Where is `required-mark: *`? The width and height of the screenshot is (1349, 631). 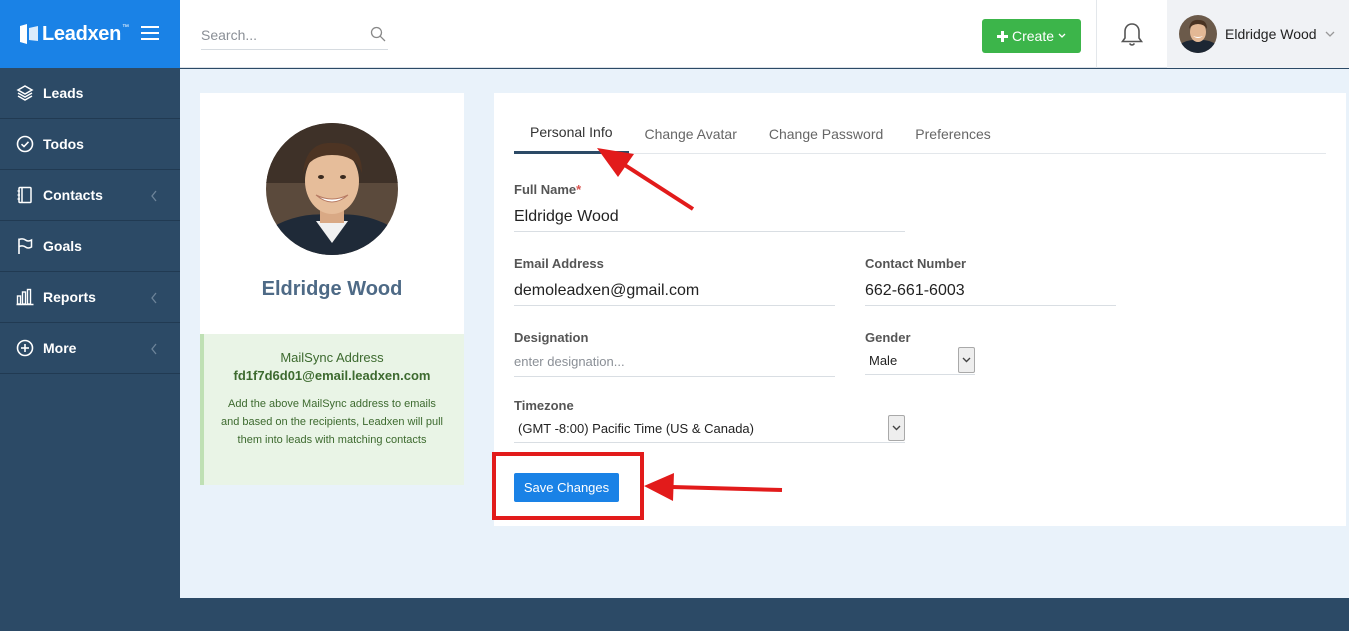 required-mark: * is located at coordinates (579, 189).